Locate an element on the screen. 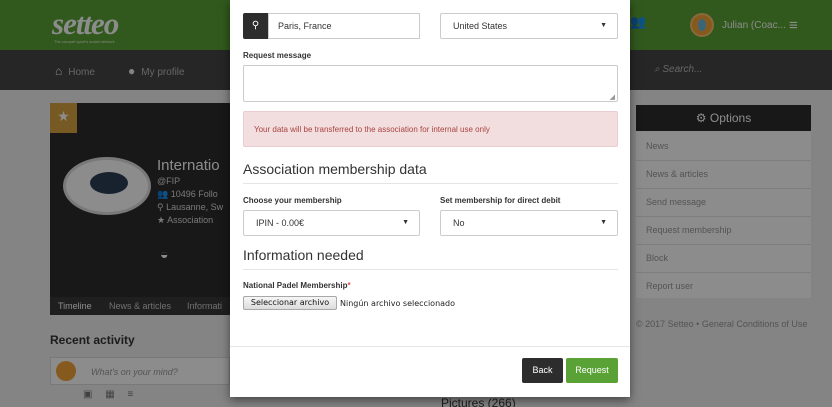  membership-value: IPIN - 0.00€ is located at coordinates (280, 223).